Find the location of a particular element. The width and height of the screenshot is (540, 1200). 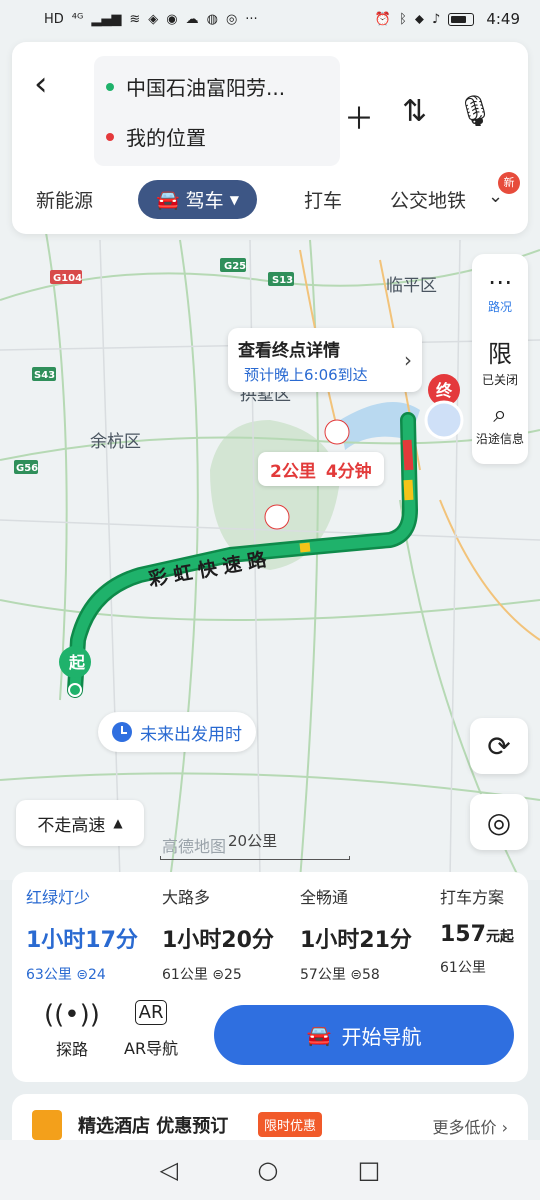

swap-icon: ⇅ is located at coordinates (414, 111).